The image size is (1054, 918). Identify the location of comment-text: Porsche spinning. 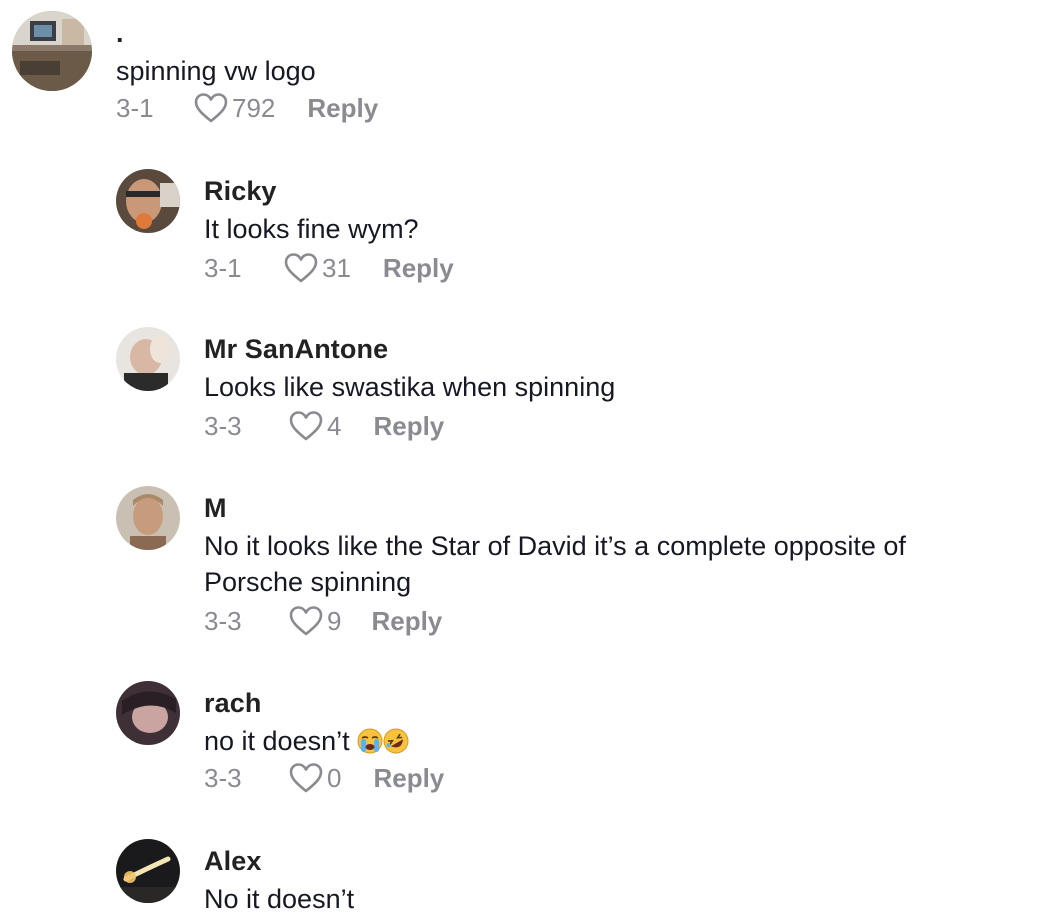
(308, 582).